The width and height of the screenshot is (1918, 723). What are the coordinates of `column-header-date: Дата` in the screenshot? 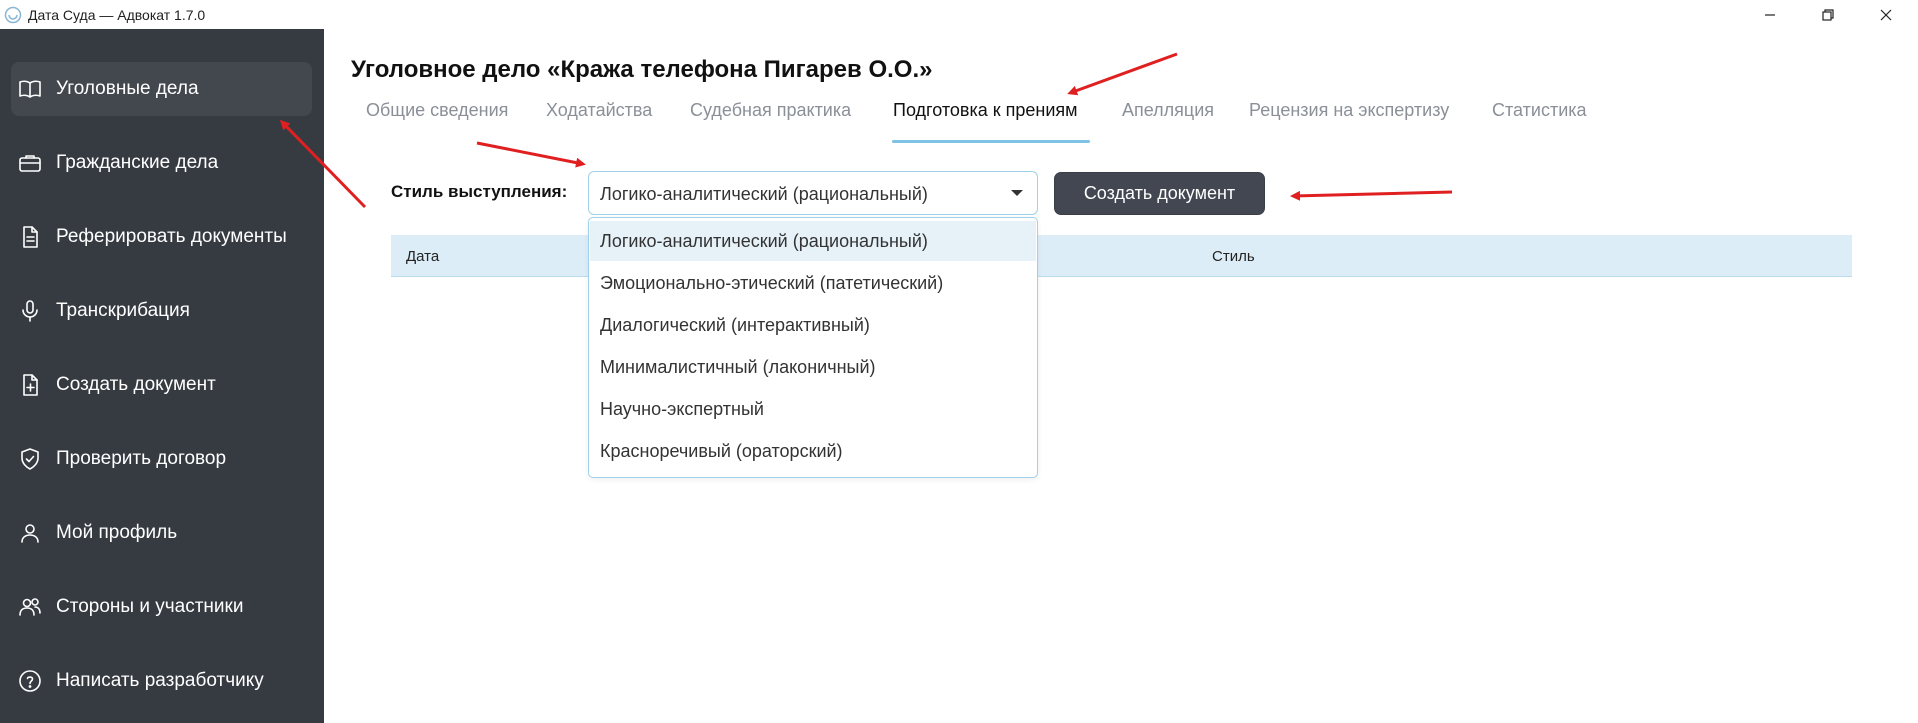 It's located at (422, 256).